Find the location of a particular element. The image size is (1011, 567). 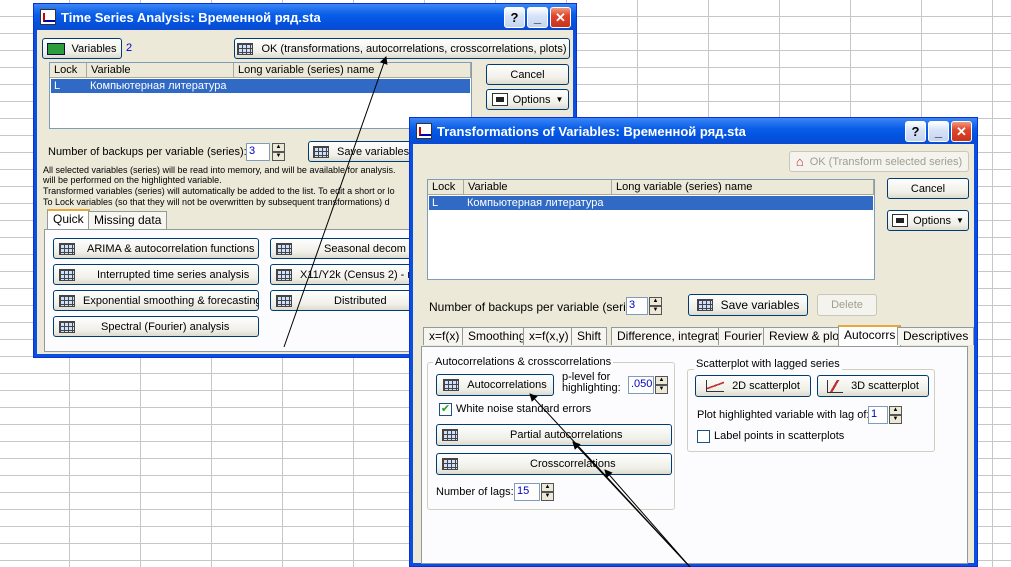

tab-descriptives: Descriptives is located at coordinates (936, 336).